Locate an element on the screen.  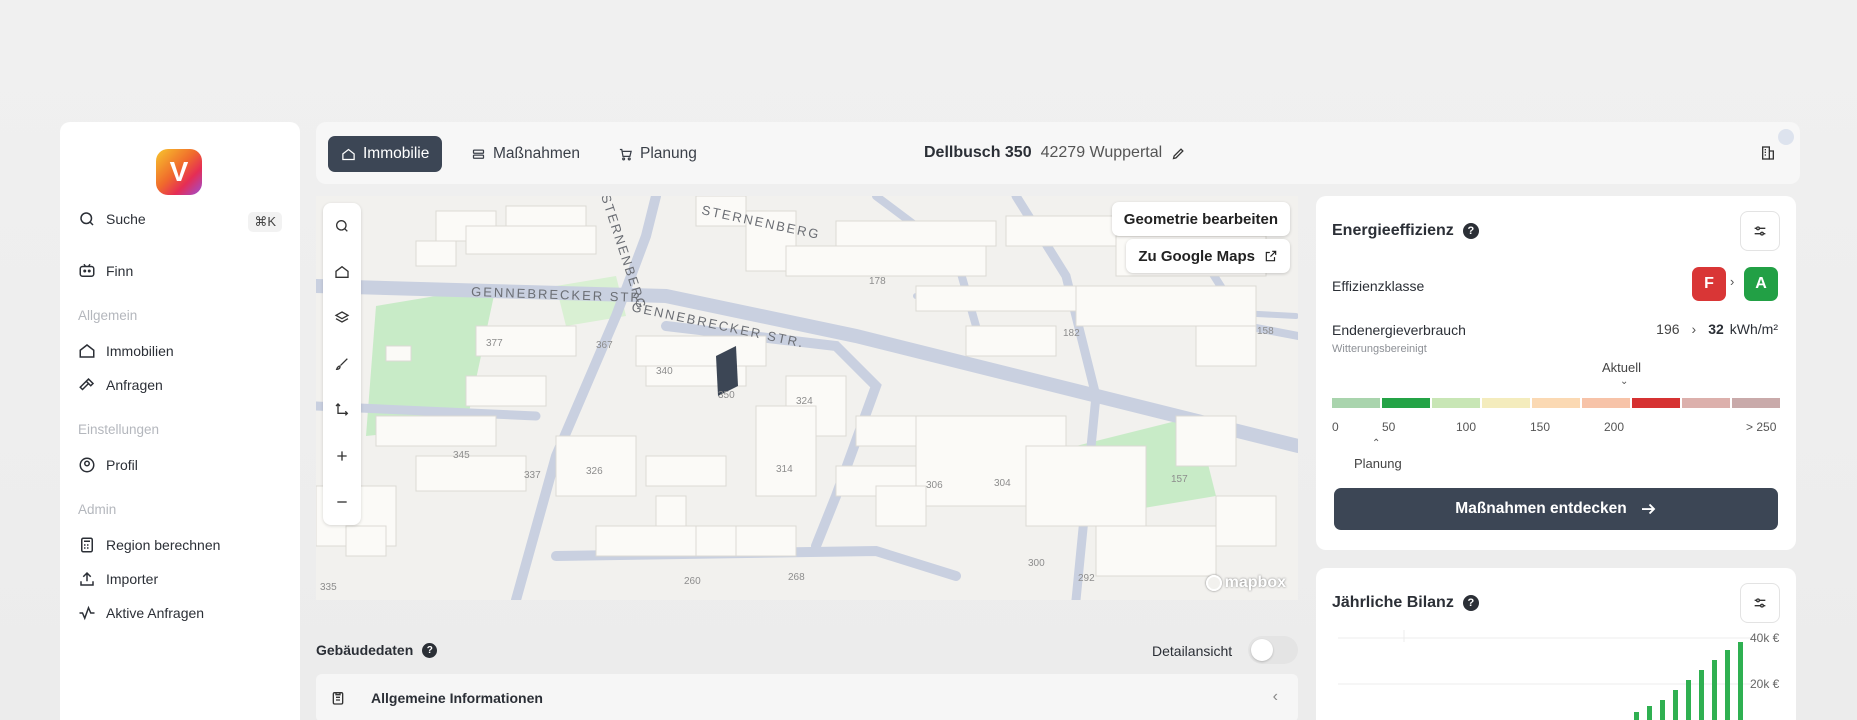
house-number: 268 is located at coordinates (796, 577).